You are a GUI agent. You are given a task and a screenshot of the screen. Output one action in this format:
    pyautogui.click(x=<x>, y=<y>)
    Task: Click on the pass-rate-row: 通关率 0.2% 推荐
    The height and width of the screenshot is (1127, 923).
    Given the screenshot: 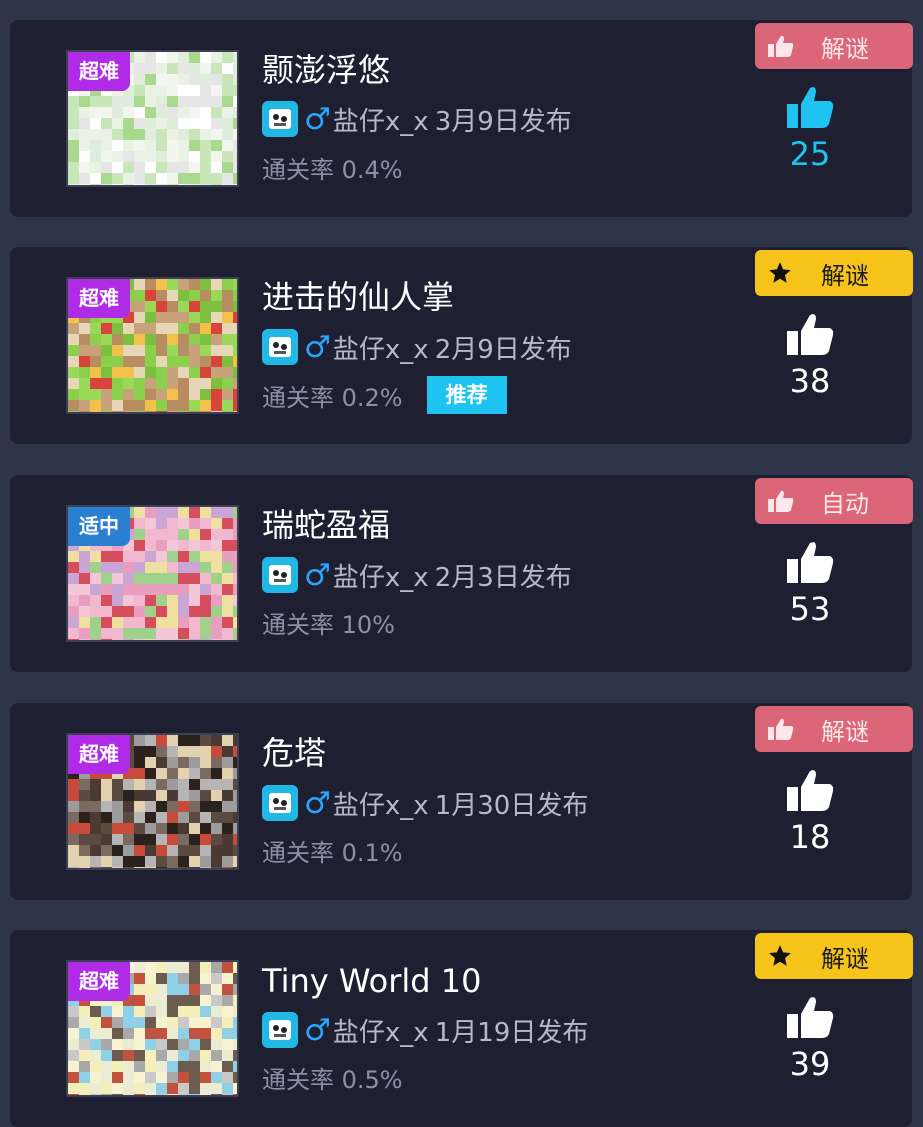 What is the action you would take?
    pyautogui.click(x=384, y=395)
    